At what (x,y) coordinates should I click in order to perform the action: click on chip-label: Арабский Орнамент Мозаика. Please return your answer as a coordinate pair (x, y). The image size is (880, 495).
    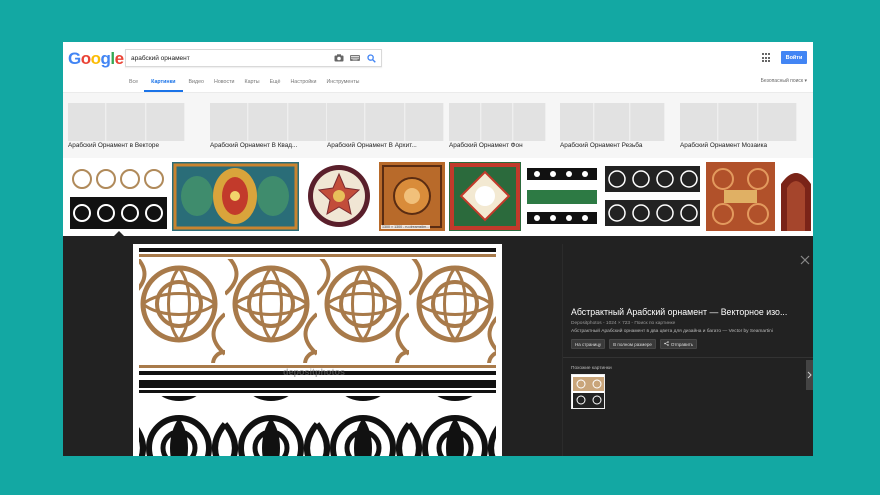
    Looking at the image, I should click on (724, 145).